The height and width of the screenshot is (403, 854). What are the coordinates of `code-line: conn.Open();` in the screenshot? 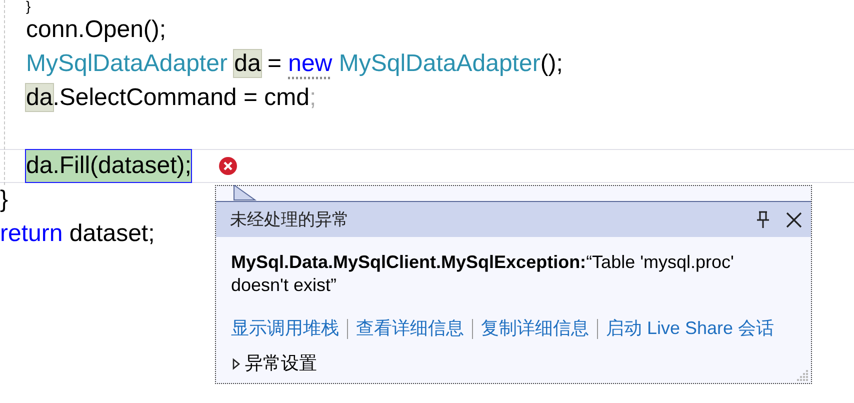 It's located at (96, 30).